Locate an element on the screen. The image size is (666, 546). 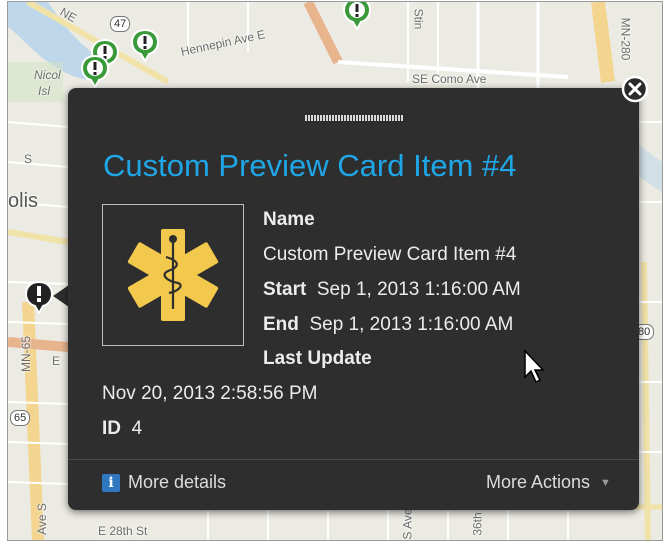
map-label-mn65: MN-65 is located at coordinates (26, 354).